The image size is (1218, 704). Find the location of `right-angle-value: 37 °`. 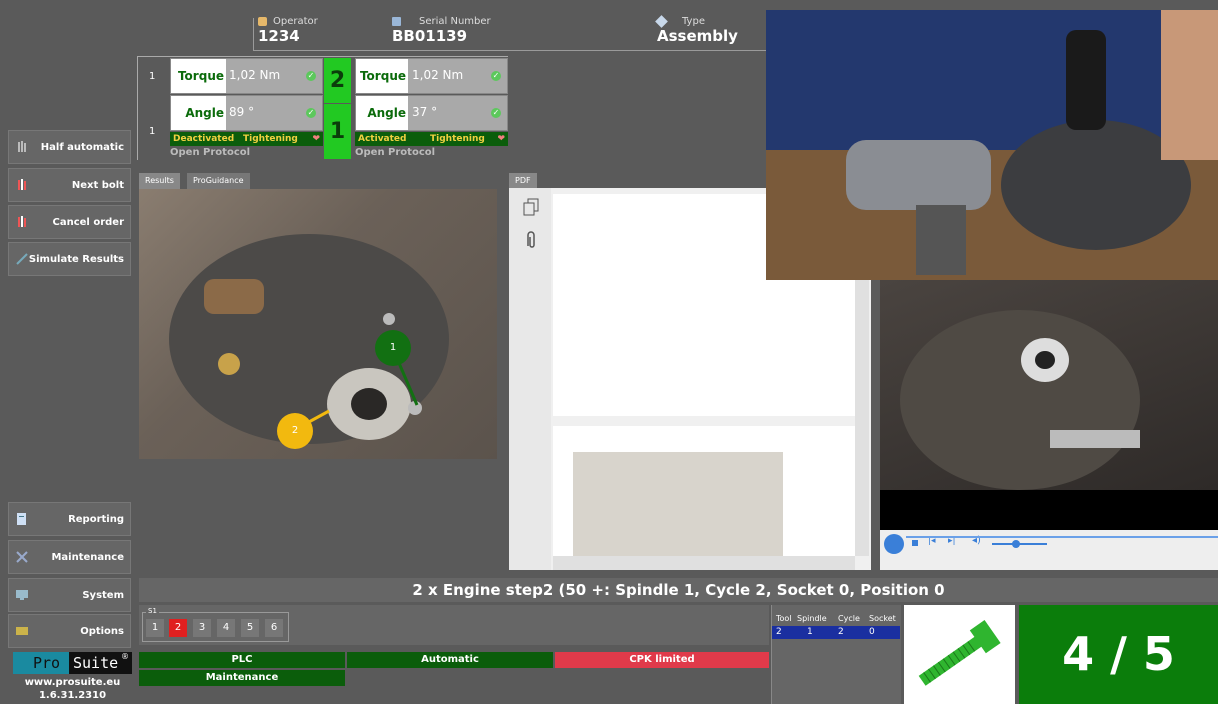

right-angle-value: 37 ° is located at coordinates (425, 112).